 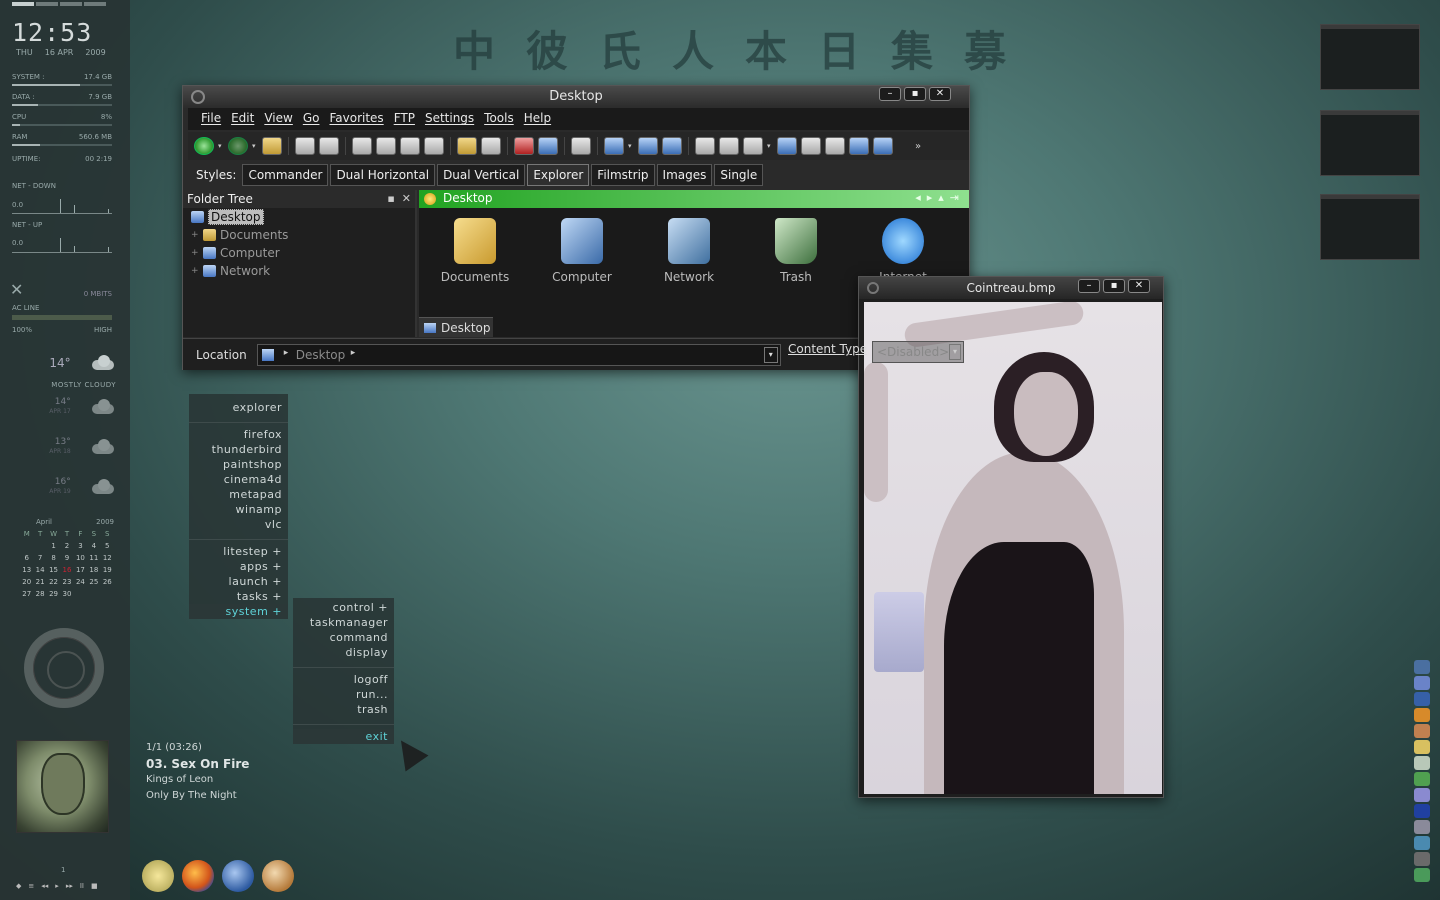 I want to click on menu-ftp: FTP, so click(x=404, y=119).